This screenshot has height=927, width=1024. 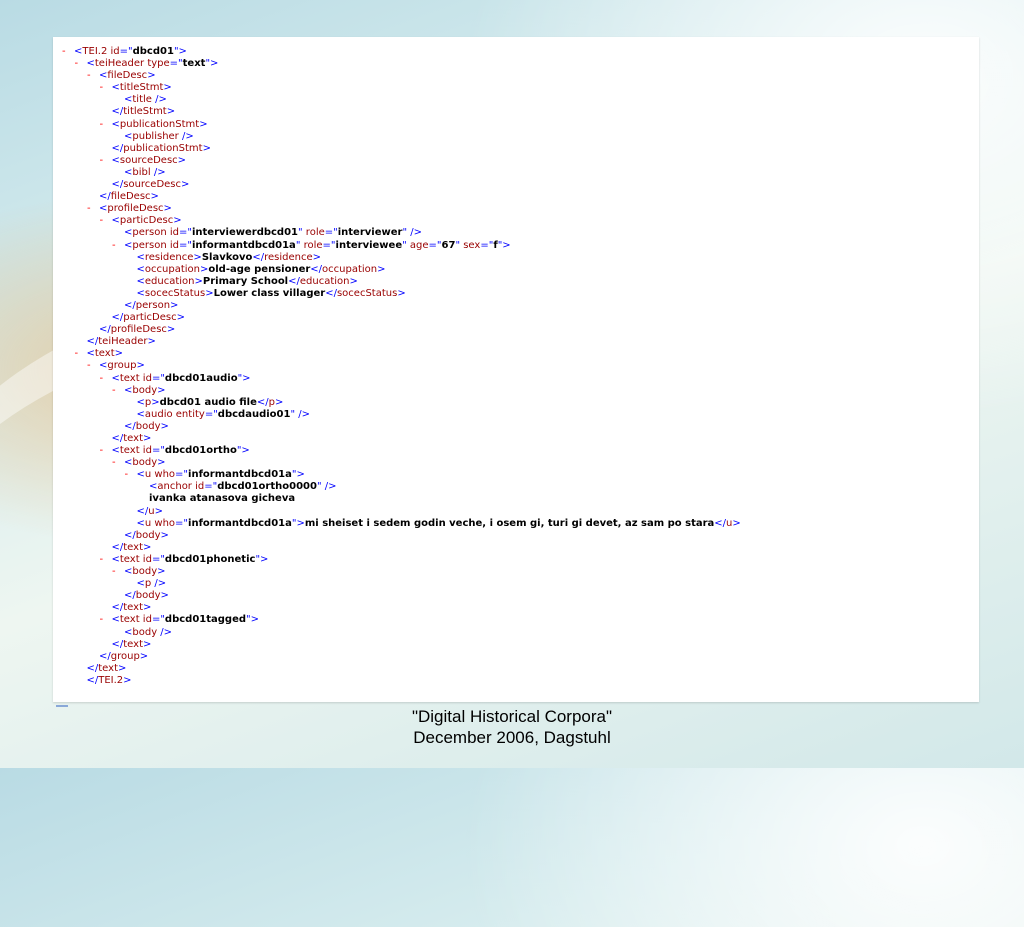 What do you see at coordinates (229, 257) in the screenshot?
I see `xml-node-text: <residence>Slavkovo</residence>` at bounding box center [229, 257].